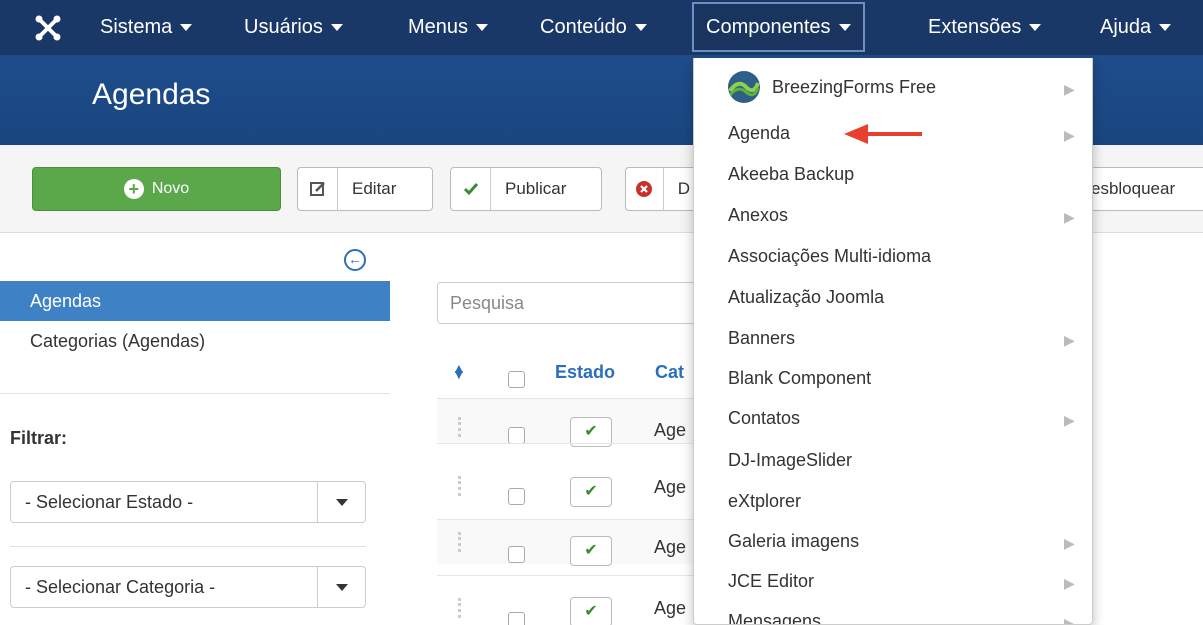 This screenshot has width=1203, height=625. I want to click on nav-menu-componentes: Componentes, so click(778, 27).